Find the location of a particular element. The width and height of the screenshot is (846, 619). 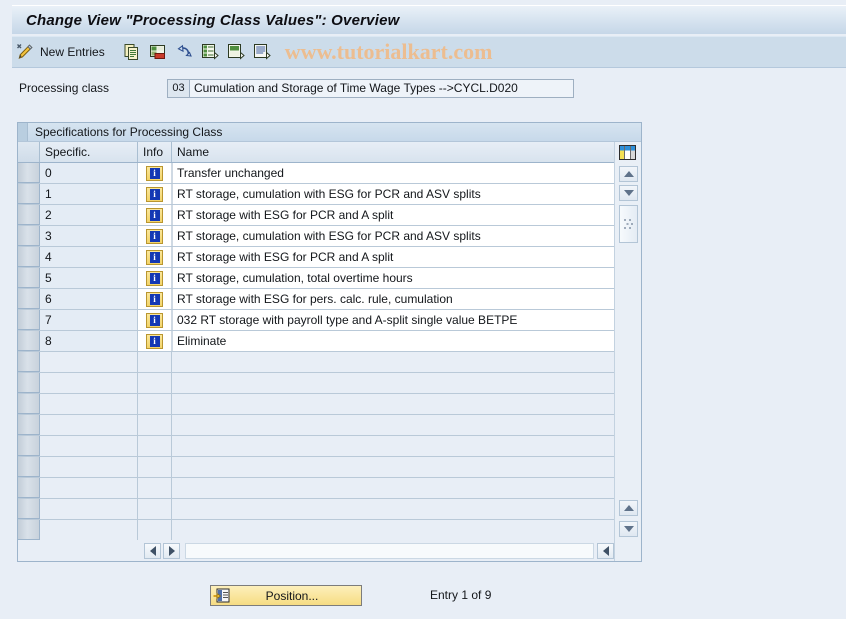

horizontal-scrollbar is located at coordinates (329, 550).